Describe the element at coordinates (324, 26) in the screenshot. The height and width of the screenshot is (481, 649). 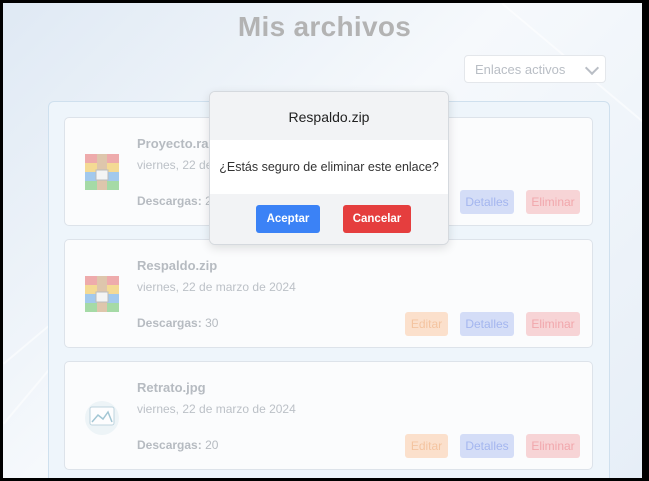
I see `page-title: Mis archivos` at that location.